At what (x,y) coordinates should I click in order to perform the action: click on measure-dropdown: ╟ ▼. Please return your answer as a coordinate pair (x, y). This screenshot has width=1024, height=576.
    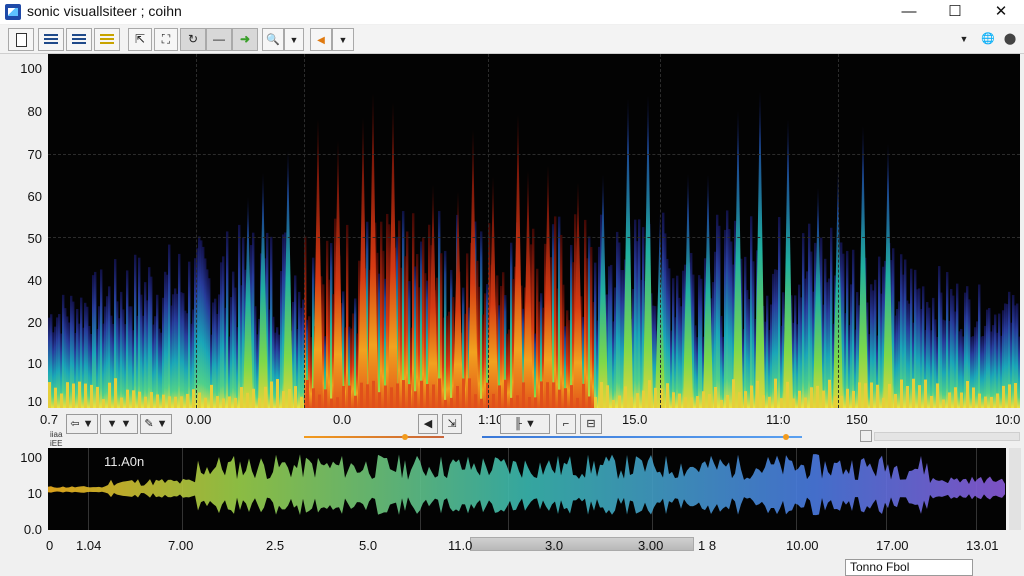
    Looking at the image, I should click on (525, 424).